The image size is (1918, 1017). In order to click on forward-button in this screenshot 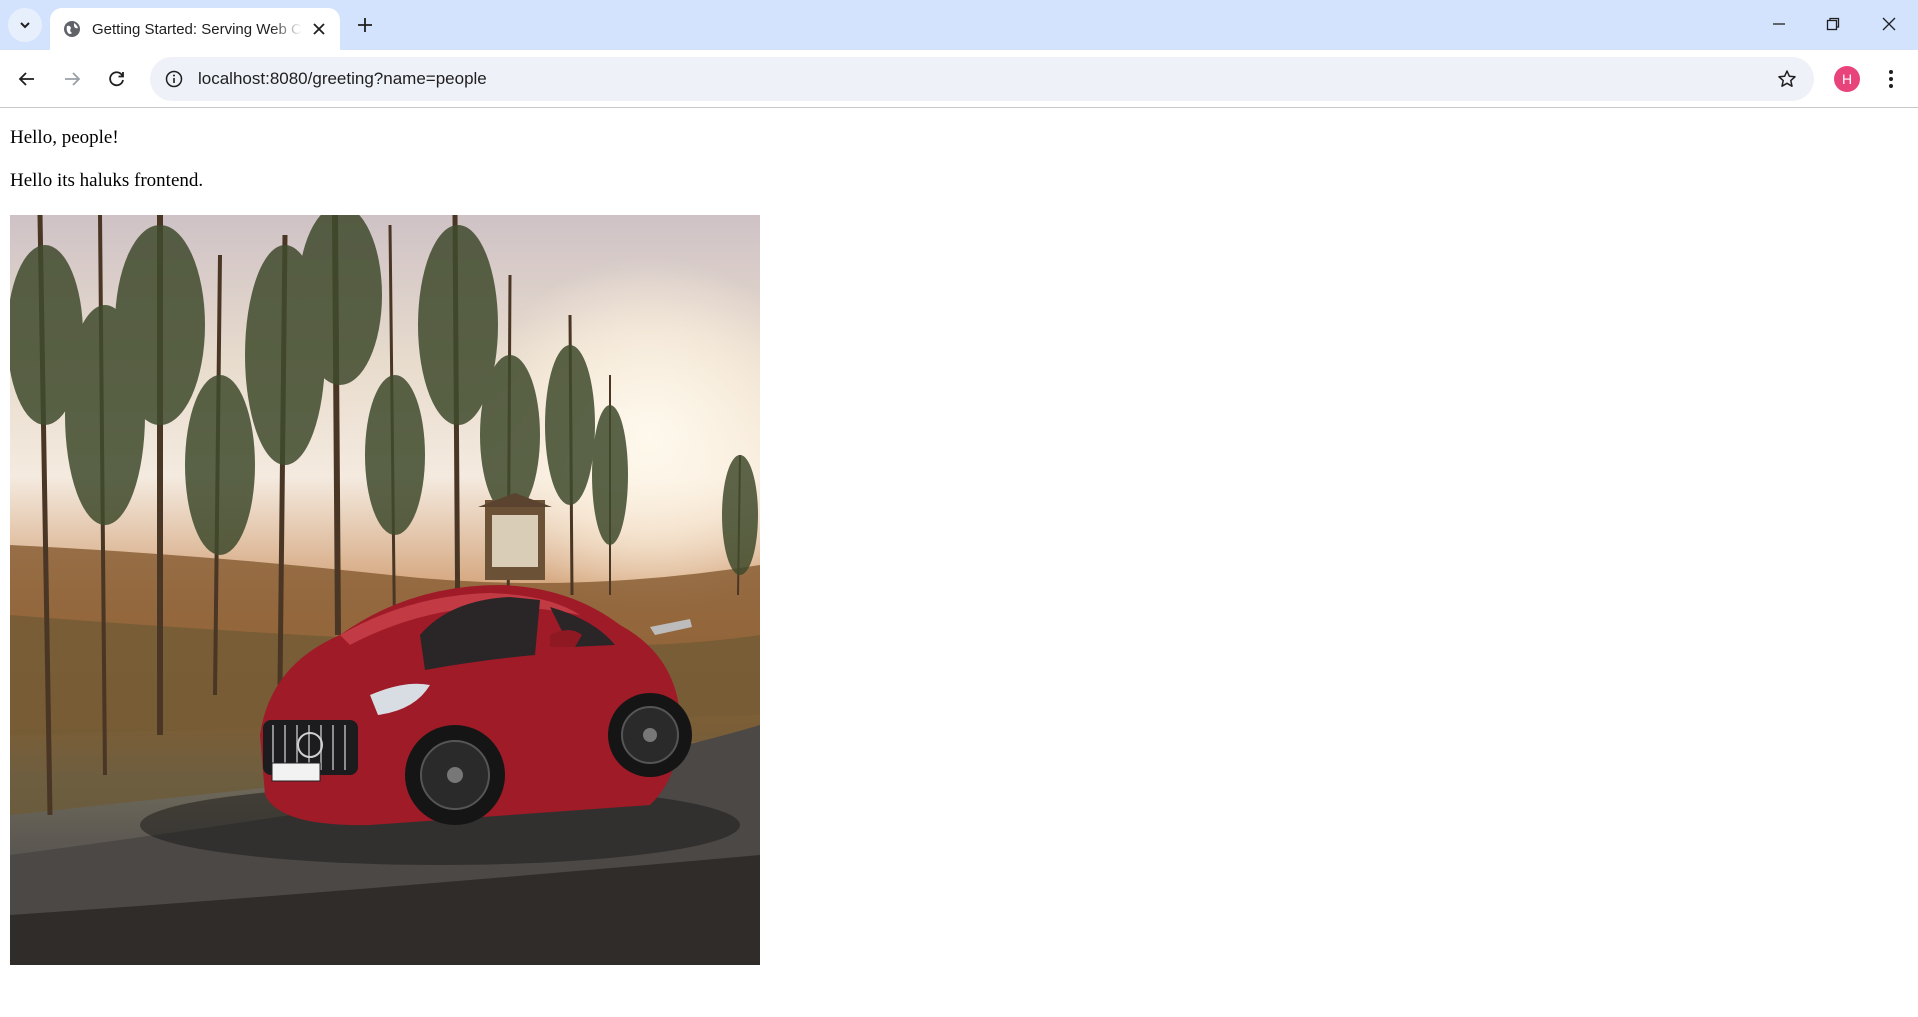, I will do `click(72, 79)`.